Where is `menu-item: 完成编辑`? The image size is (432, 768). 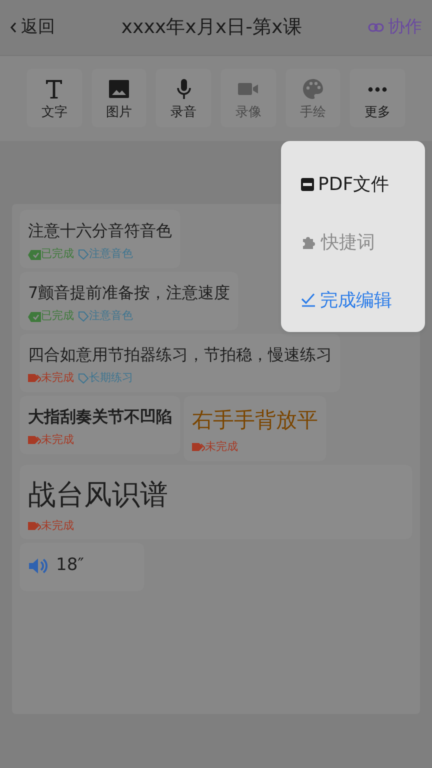 menu-item: 完成编辑 is located at coordinates (363, 300).